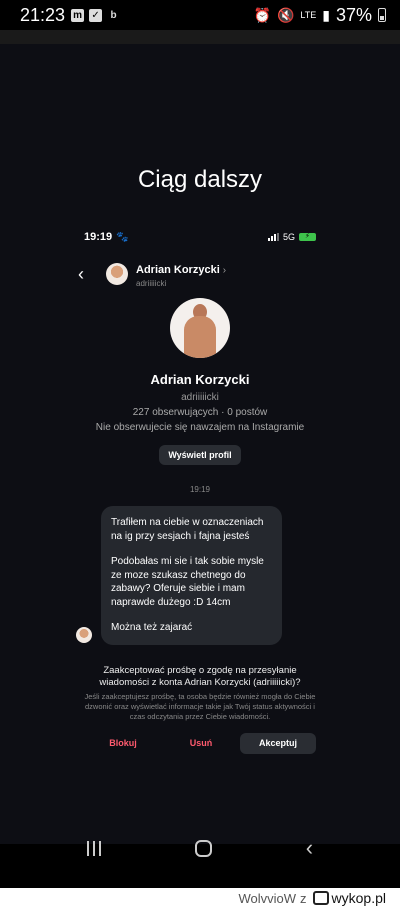  What do you see at coordinates (288, 237) in the screenshot?
I see `inner-network: 5G` at bounding box center [288, 237].